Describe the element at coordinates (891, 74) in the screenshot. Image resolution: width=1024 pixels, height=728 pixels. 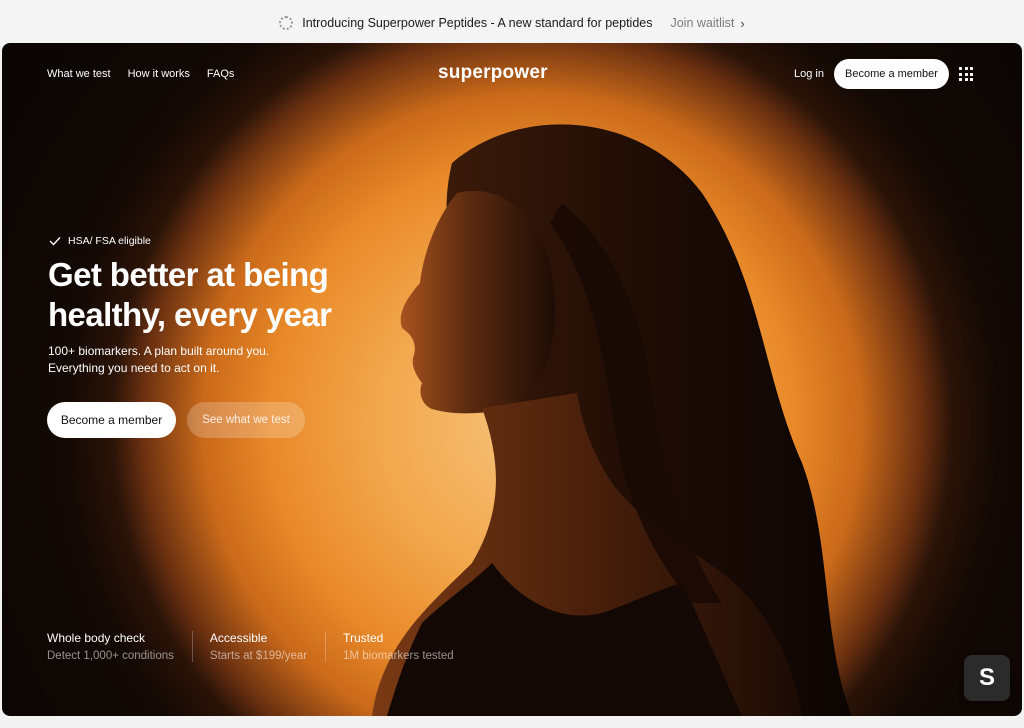
I see `nav-become-member-button: Become a member` at that location.